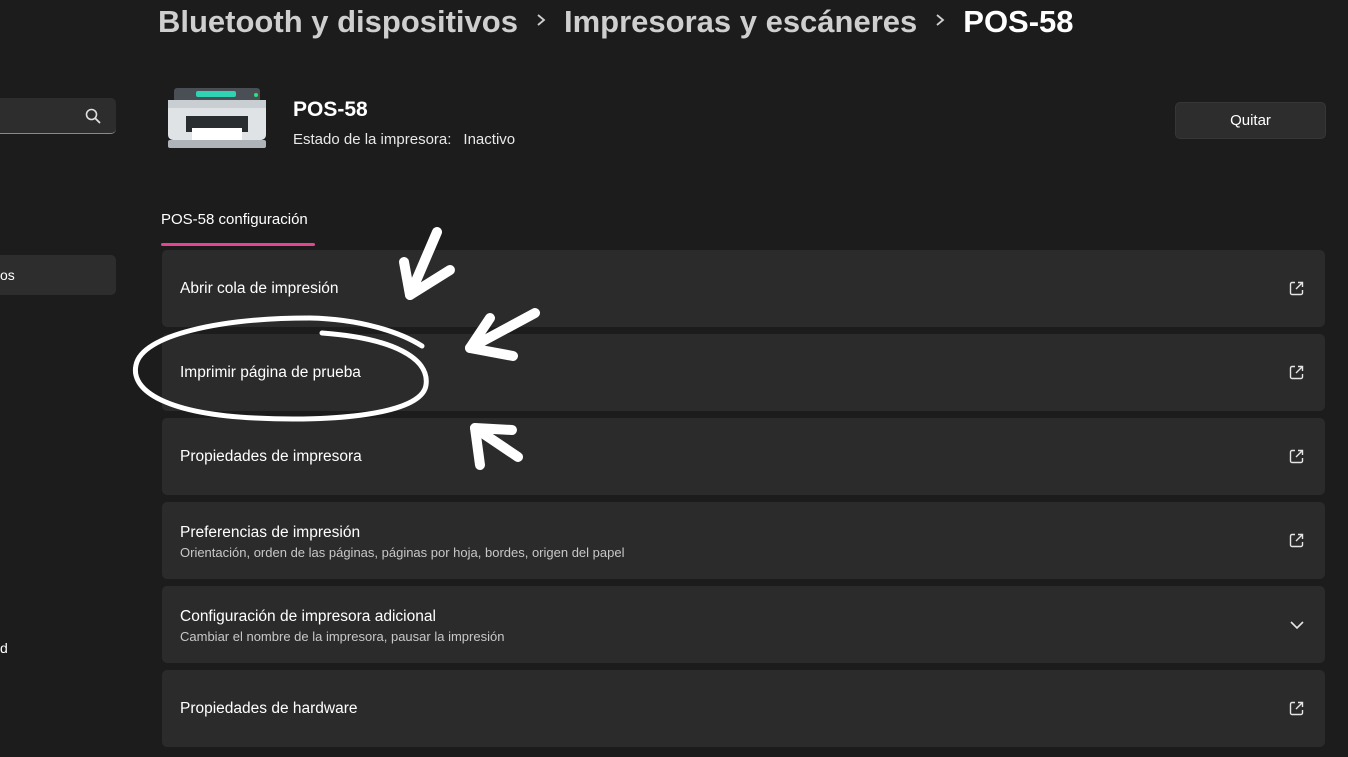 This screenshot has width=1348, height=757. I want to click on chevron-down-icon, so click(1297, 625).